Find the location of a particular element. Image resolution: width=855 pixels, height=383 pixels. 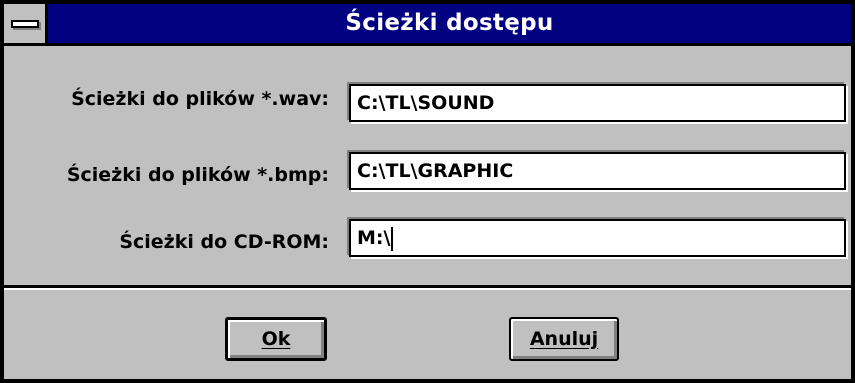

cdrom-path-value-wrap: M:\ is located at coordinates (375, 238).